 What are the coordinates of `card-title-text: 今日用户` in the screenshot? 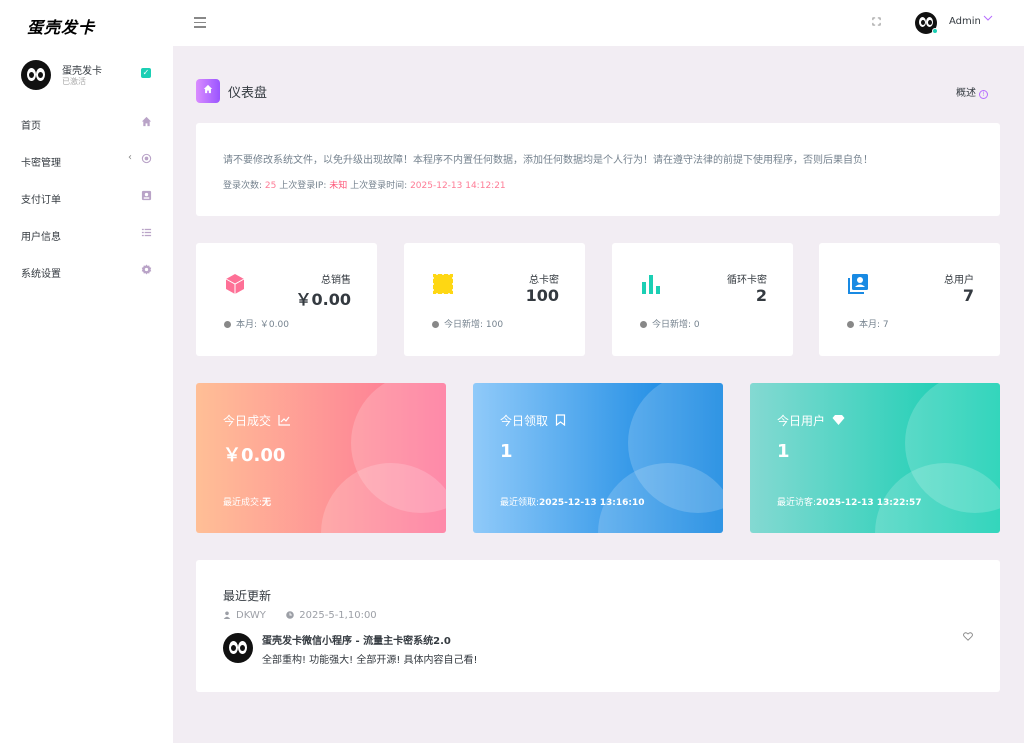 It's located at (801, 421).